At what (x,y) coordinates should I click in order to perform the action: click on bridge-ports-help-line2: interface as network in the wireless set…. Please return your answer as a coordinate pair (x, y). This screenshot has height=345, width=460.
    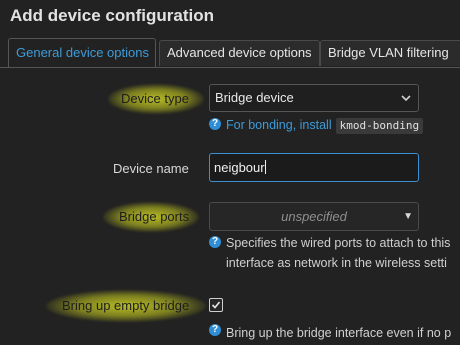
    Looking at the image, I should click on (336, 263).